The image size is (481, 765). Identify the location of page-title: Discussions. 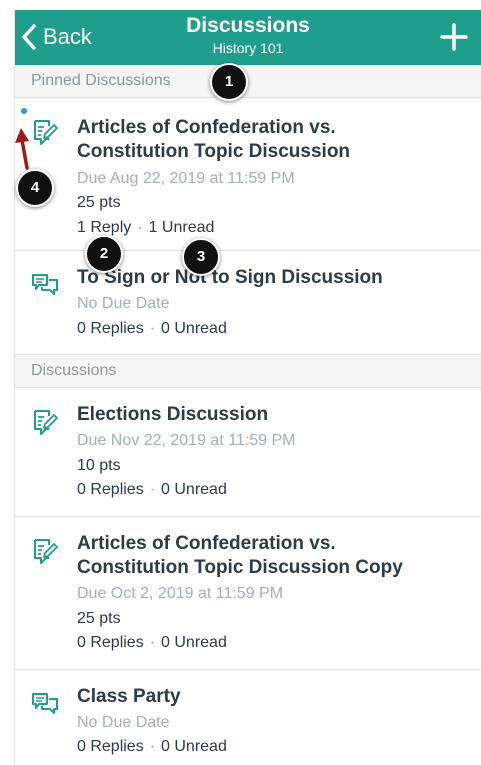
(248, 25).